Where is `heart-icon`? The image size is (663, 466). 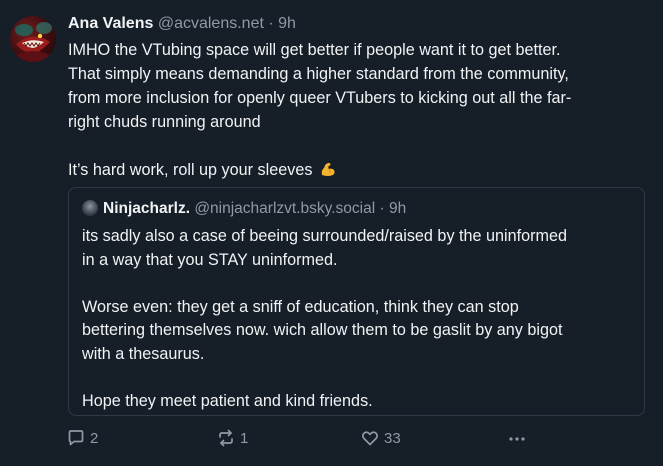 heart-icon is located at coordinates (370, 438).